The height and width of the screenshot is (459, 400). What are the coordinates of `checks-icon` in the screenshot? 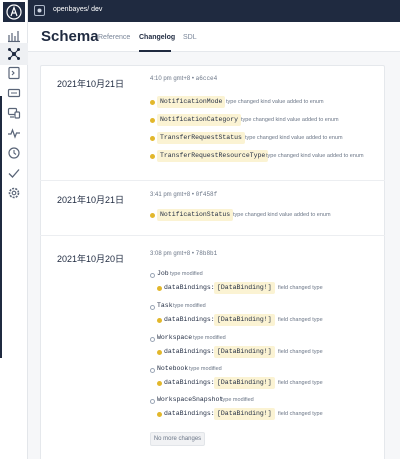 It's located at (14, 133).